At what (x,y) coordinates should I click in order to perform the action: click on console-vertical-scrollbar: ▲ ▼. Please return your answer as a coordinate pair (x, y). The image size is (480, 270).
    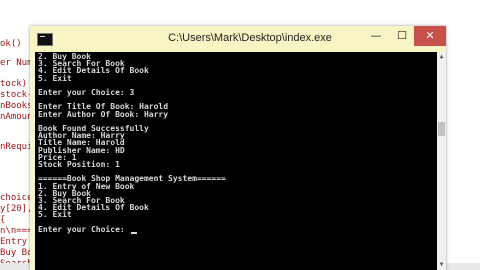
    Looking at the image, I should click on (441, 161).